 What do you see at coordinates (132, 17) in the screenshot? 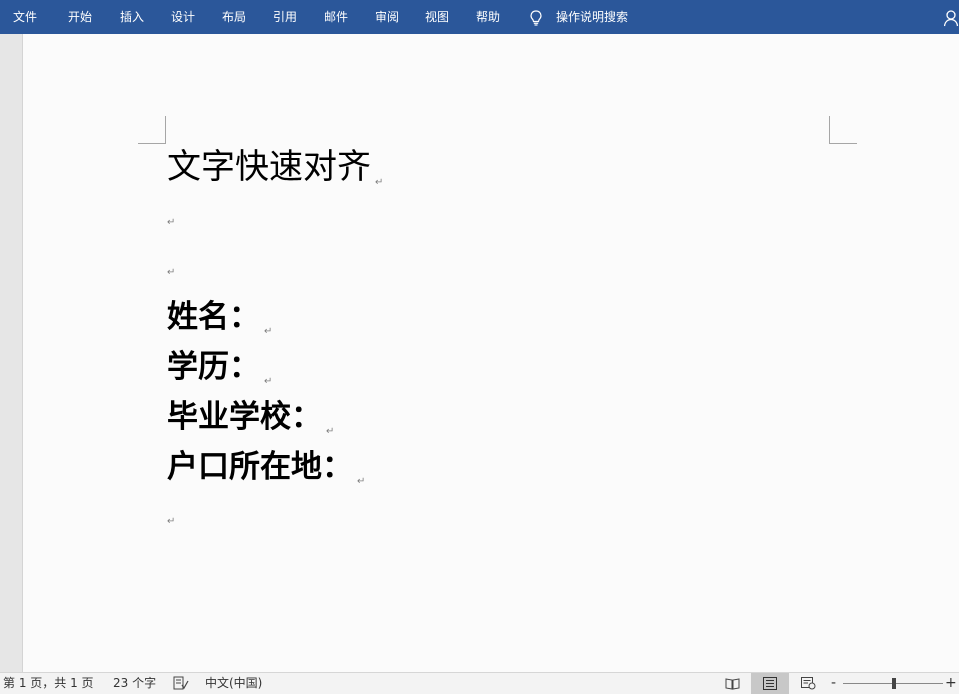
I see `tab-insert: 插入` at bounding box center [132, 17].